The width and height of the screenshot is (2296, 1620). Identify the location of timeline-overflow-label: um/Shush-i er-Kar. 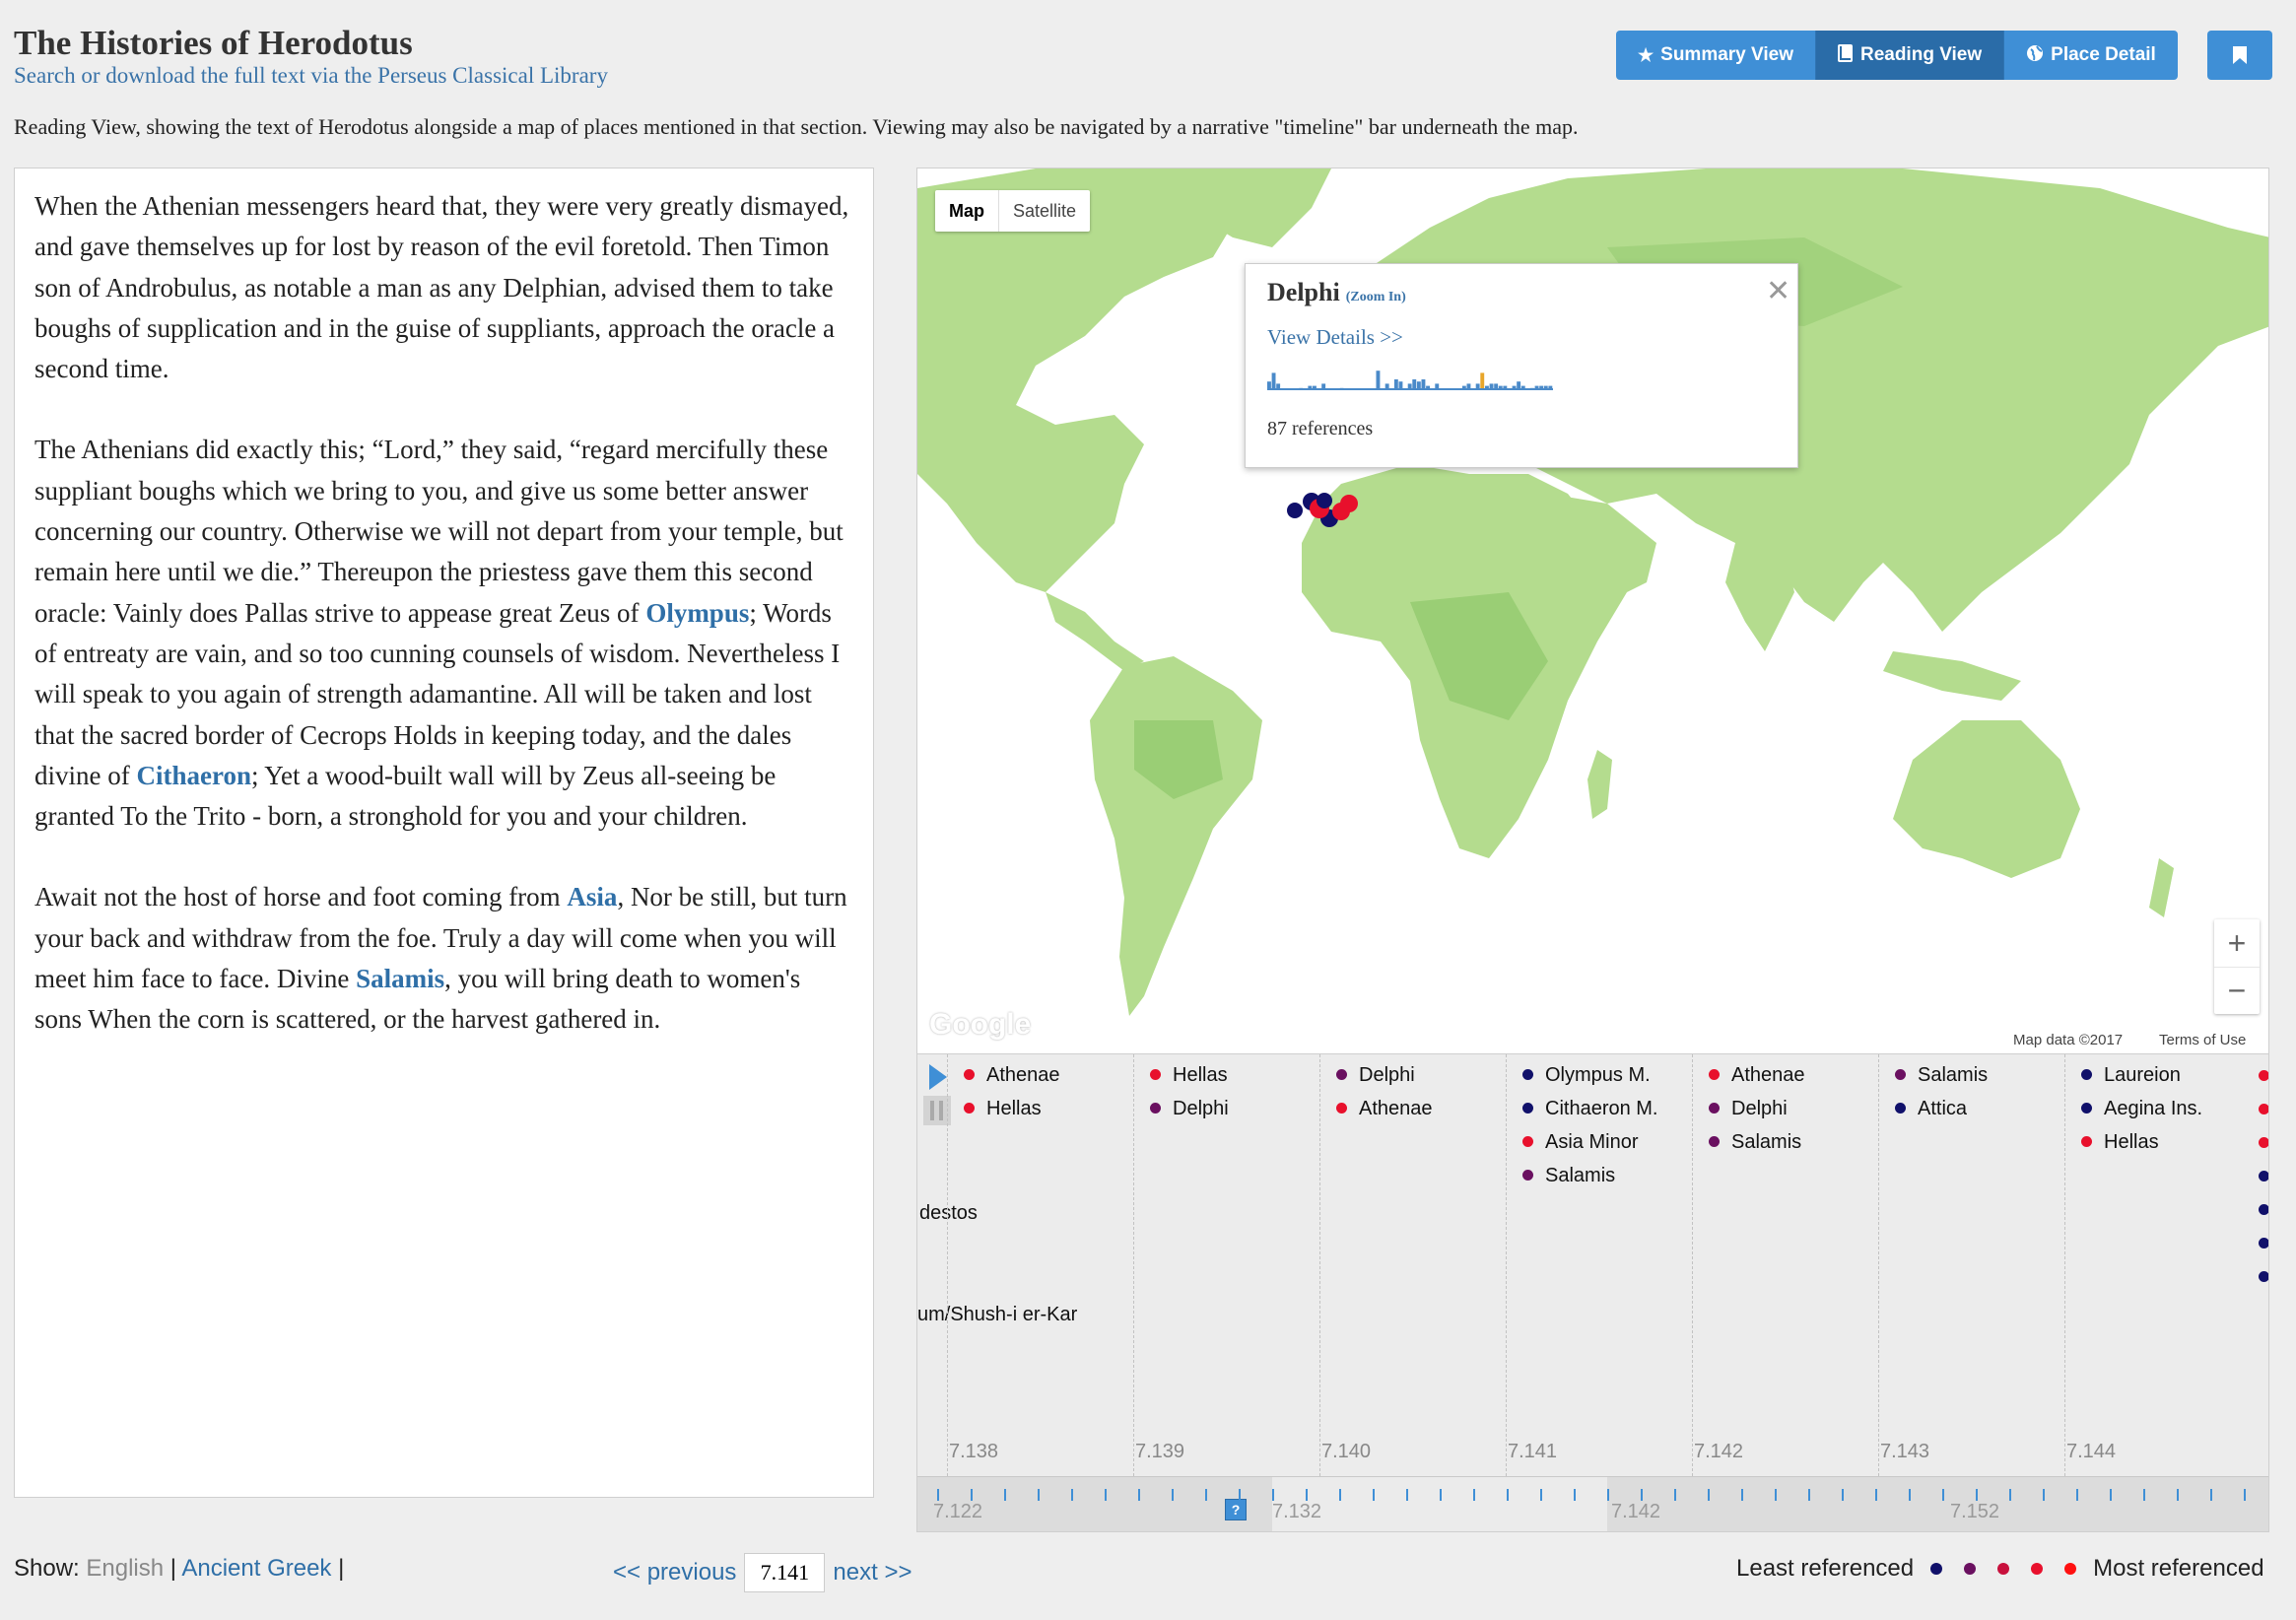
(997, 1315).